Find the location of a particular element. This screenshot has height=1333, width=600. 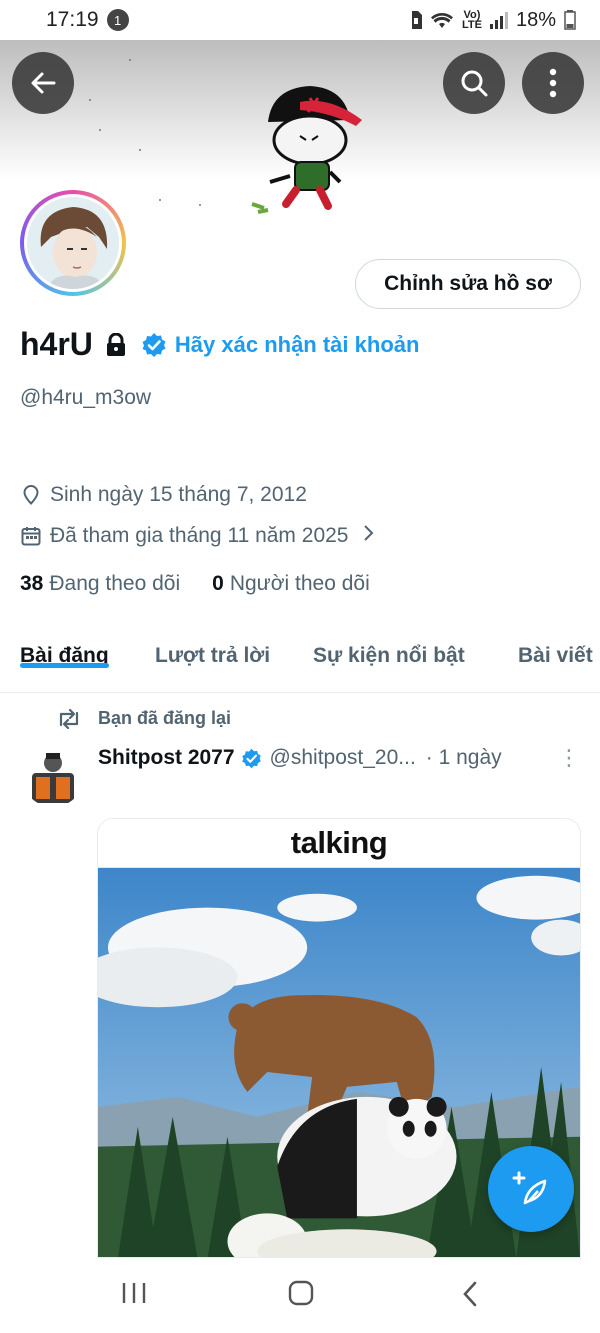

avatar-ring-inner is located at coordinates (73, 243).